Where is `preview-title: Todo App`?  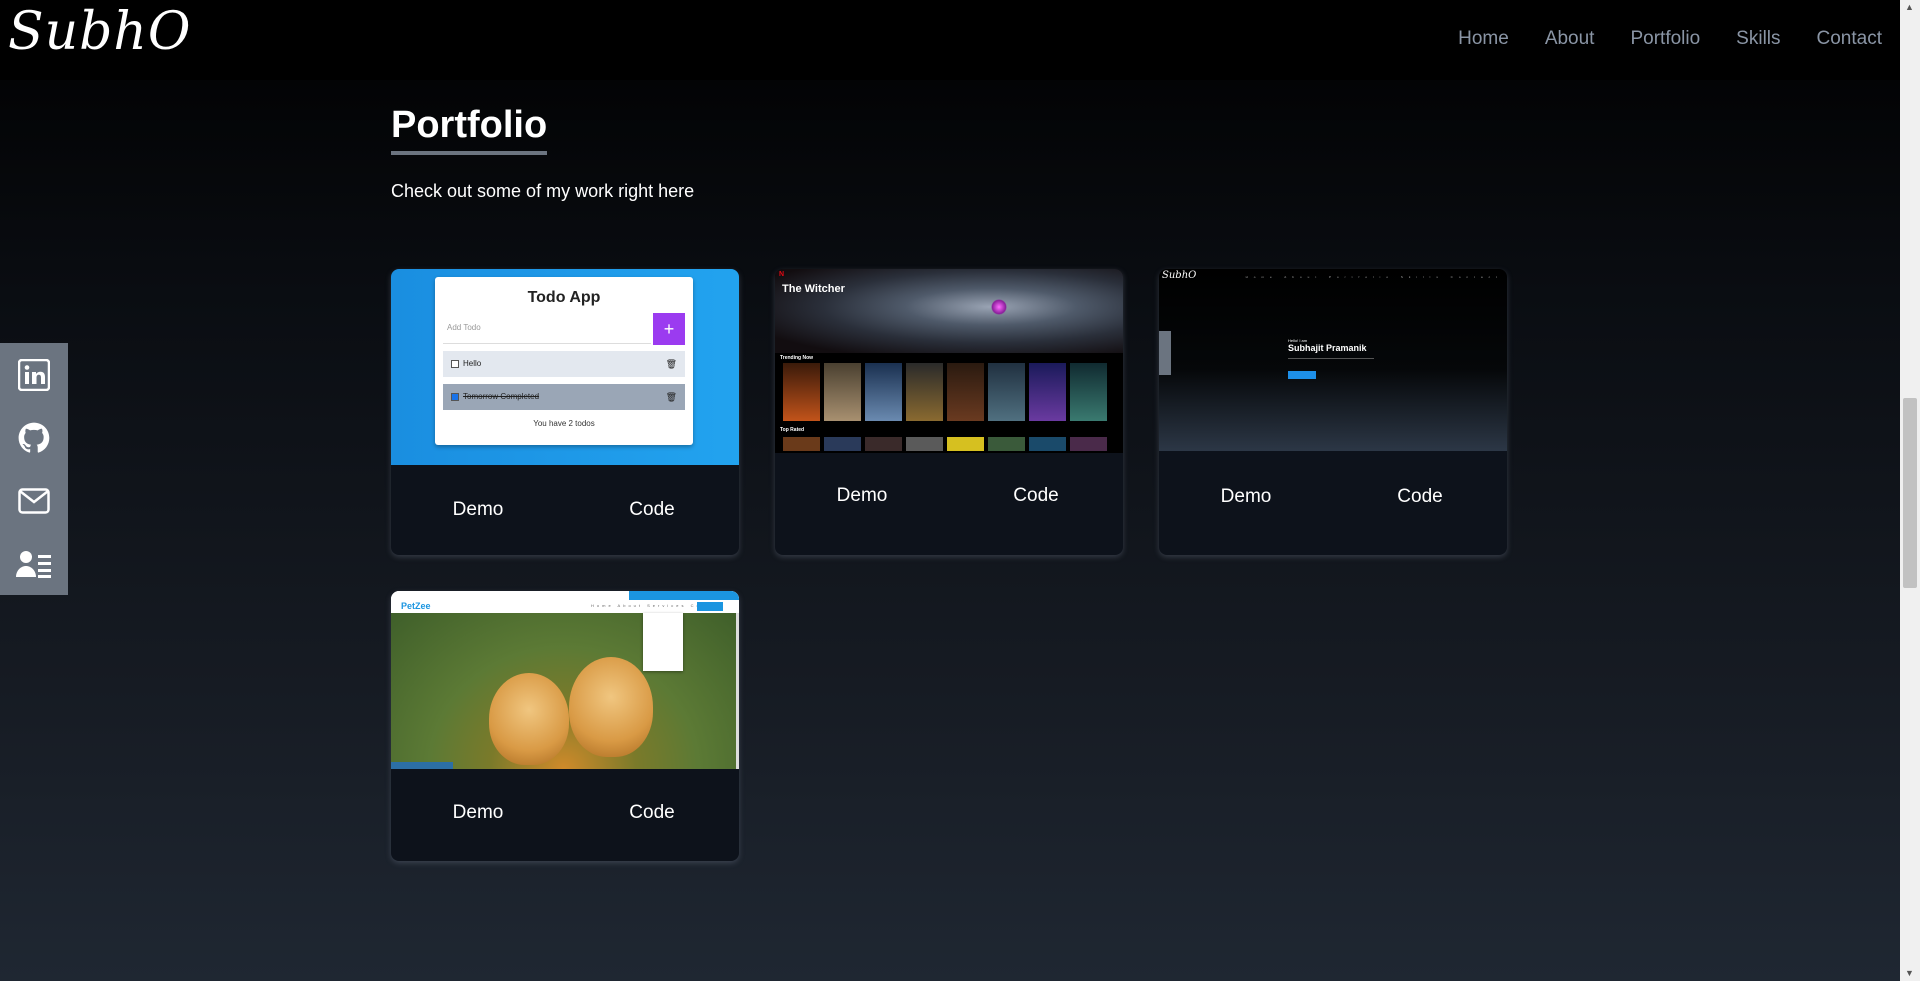
preview-title: Todo App is located at coordinates (564, 297).